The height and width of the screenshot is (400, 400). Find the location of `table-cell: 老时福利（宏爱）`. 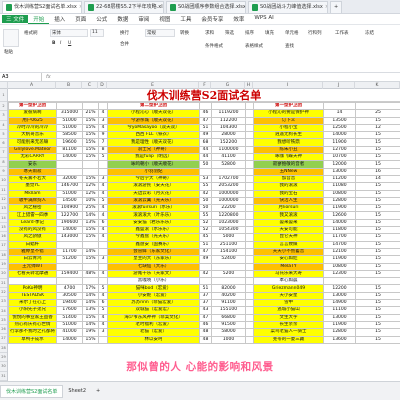

table-cell: 老时福利（宏爱） is located at coordinates (153, 325).